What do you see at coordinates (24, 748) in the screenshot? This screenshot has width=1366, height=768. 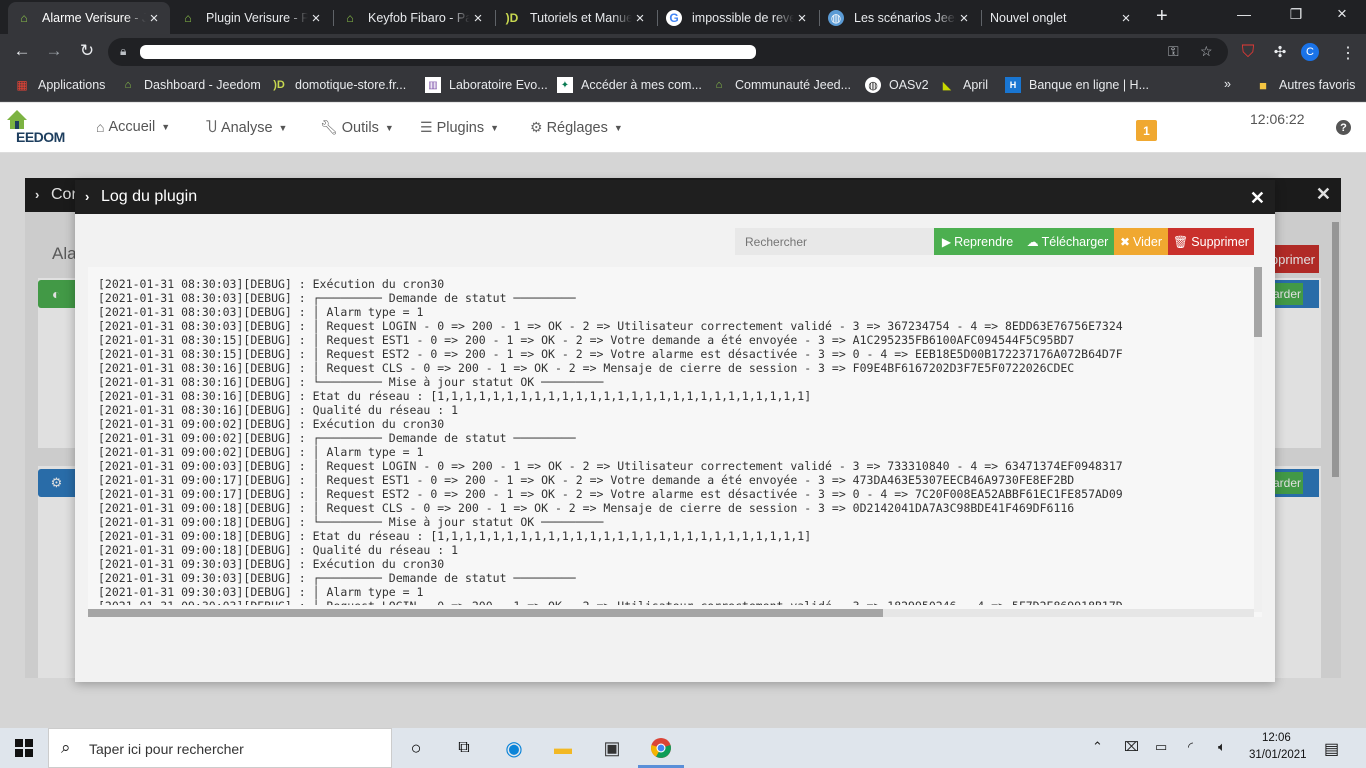 I see `windows-start-icon` at bounding box center [24, 748].